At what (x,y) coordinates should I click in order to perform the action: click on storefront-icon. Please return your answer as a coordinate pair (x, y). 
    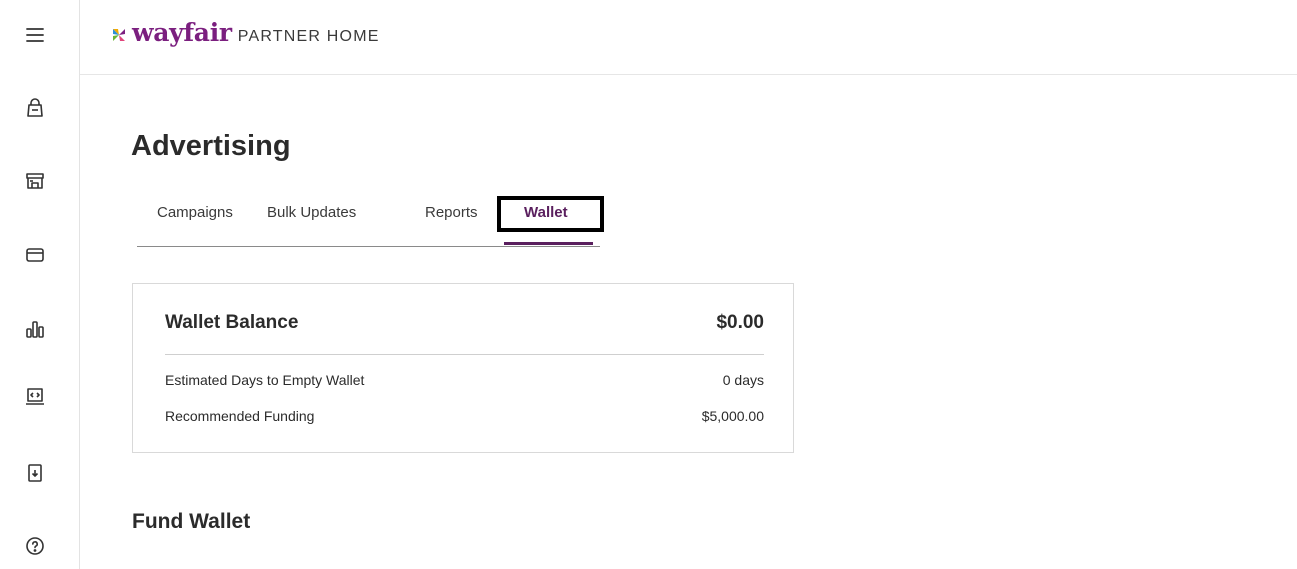
    Looking at the image, I should click on (35, 181).